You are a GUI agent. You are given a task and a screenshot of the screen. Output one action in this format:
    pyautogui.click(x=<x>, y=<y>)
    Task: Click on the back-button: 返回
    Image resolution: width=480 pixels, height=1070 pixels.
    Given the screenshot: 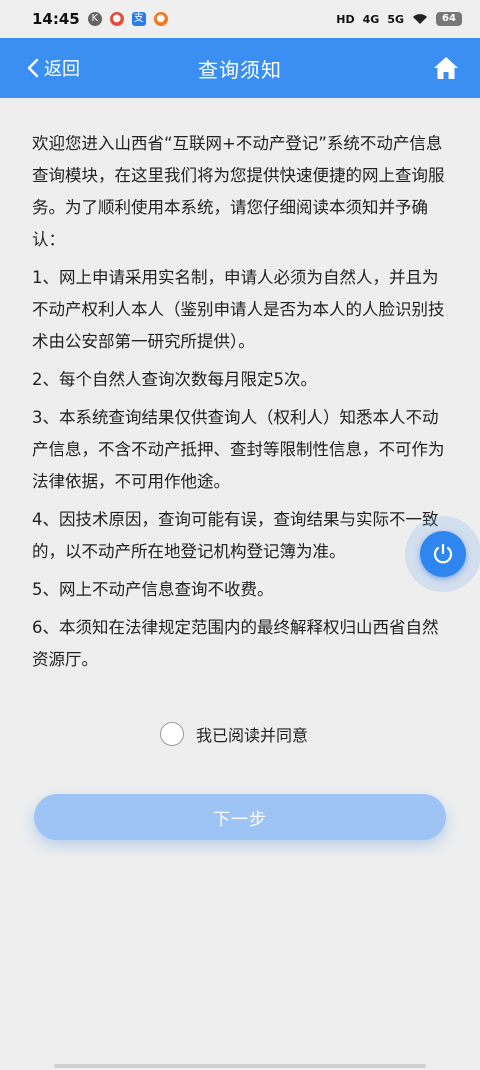 What is the action you would take?
    pyautogui.click(x=53, y=68)
    